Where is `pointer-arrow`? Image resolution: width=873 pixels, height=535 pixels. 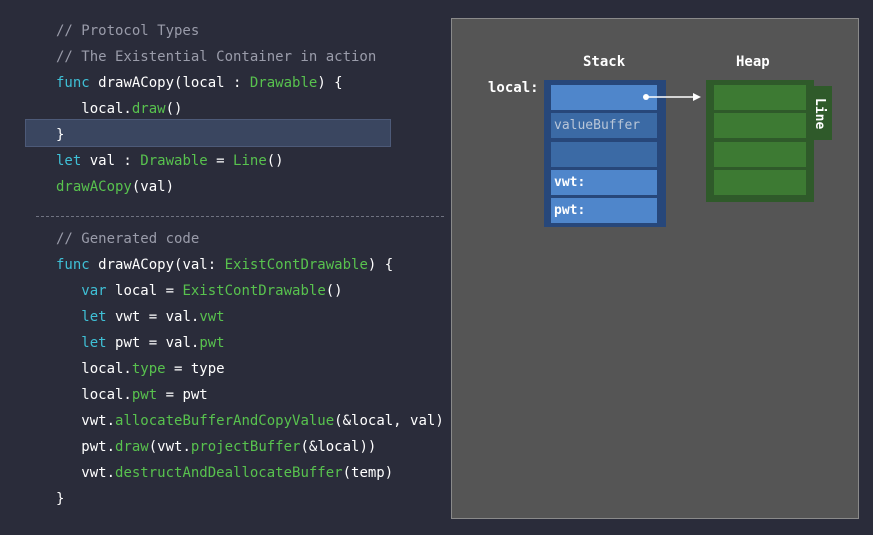
pointer-arrow is located at coordinates (672, 97).